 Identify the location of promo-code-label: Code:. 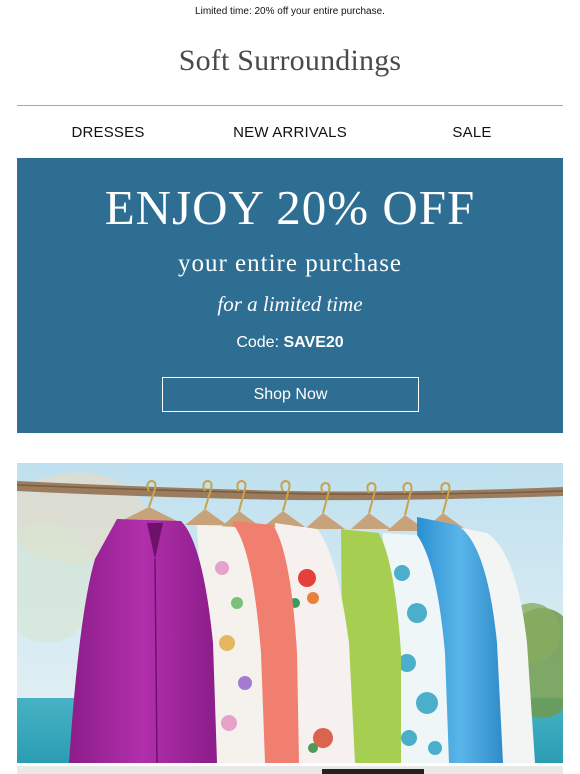
(258, 342).